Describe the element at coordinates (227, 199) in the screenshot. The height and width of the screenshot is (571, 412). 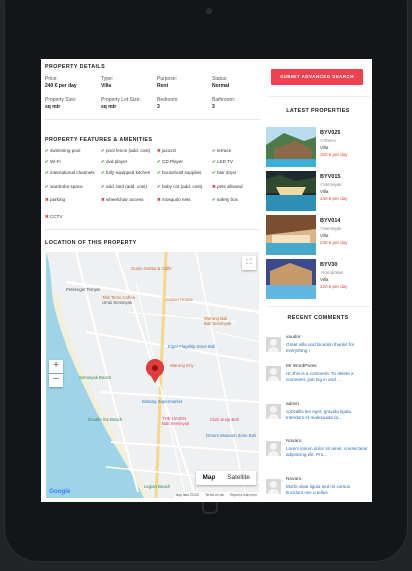
I see `feature-label: safety box` at that location.